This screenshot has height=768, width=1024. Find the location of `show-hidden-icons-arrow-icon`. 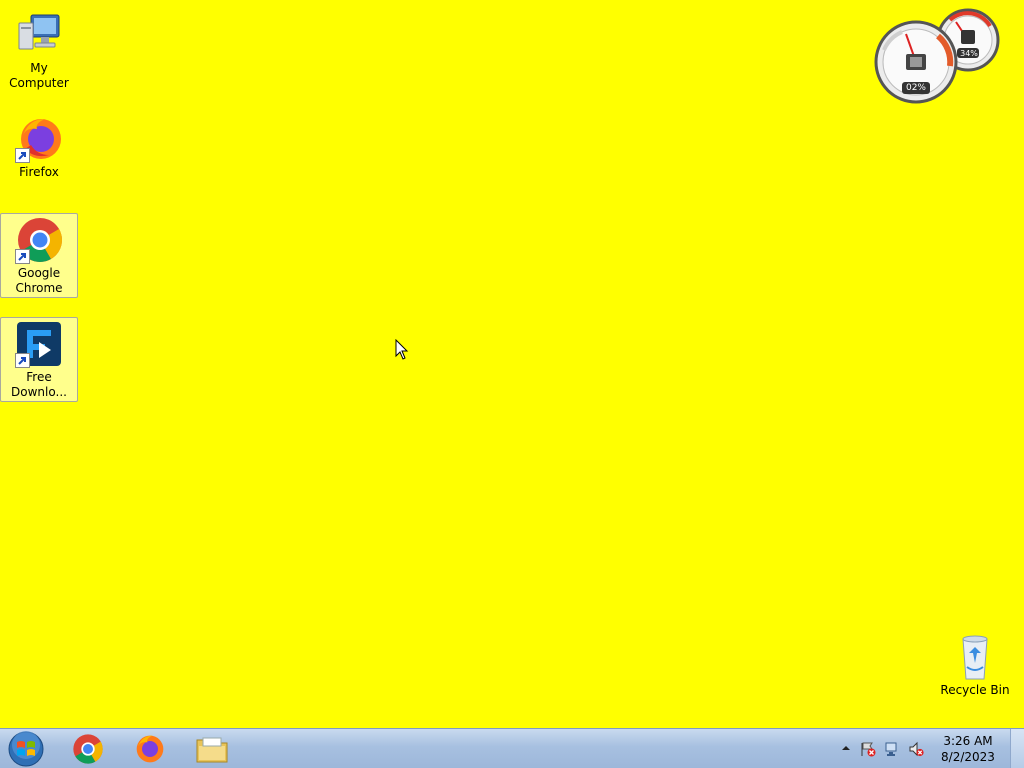

show-hidden-icons-arrow-icon is located at coordinates (848, 750).